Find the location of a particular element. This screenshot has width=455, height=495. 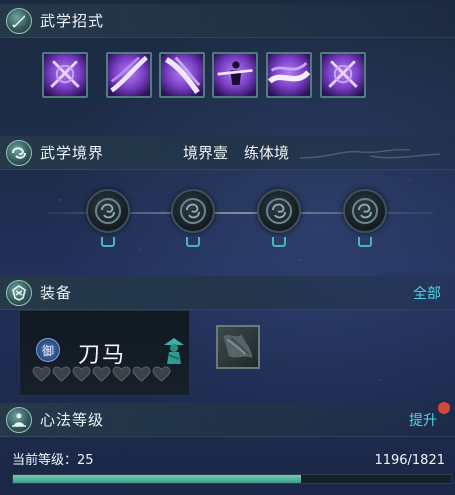

mind-header: 心法等级 提升 is located at coordinates (227, 420).